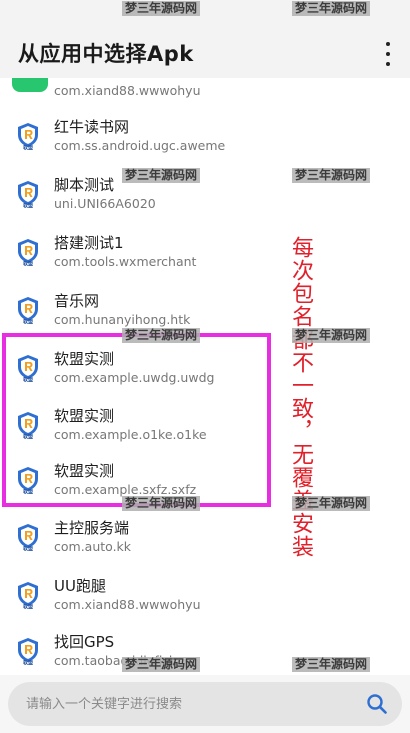 This screenshot has width=410, height=733. Describe the element at coordinates (140, 145) in the screenshot. I see `package-name: com.ss.android.ugc.aweme` at that location.